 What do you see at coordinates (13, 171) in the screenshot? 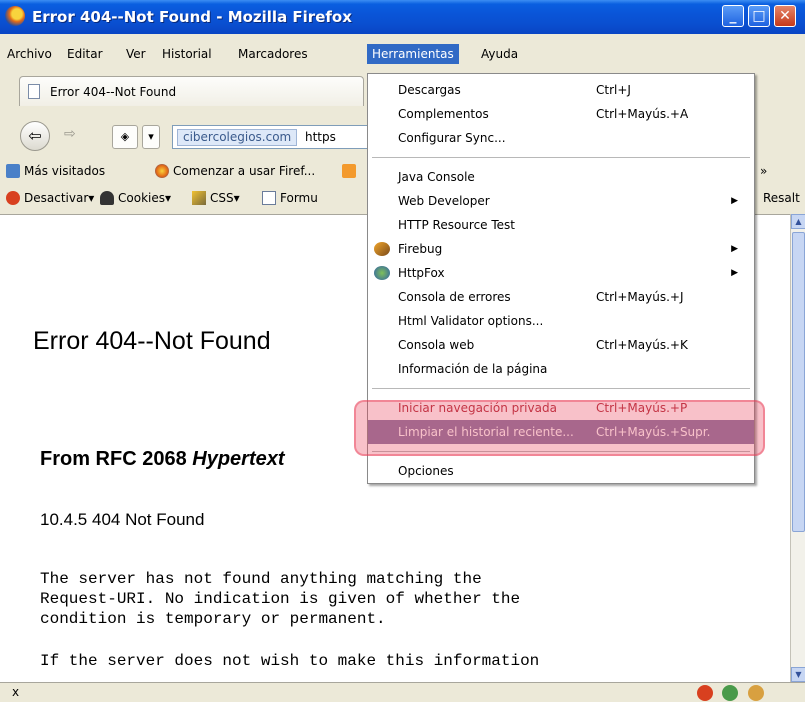
I see `bookmark-icon` at bounding box center [13, 171].